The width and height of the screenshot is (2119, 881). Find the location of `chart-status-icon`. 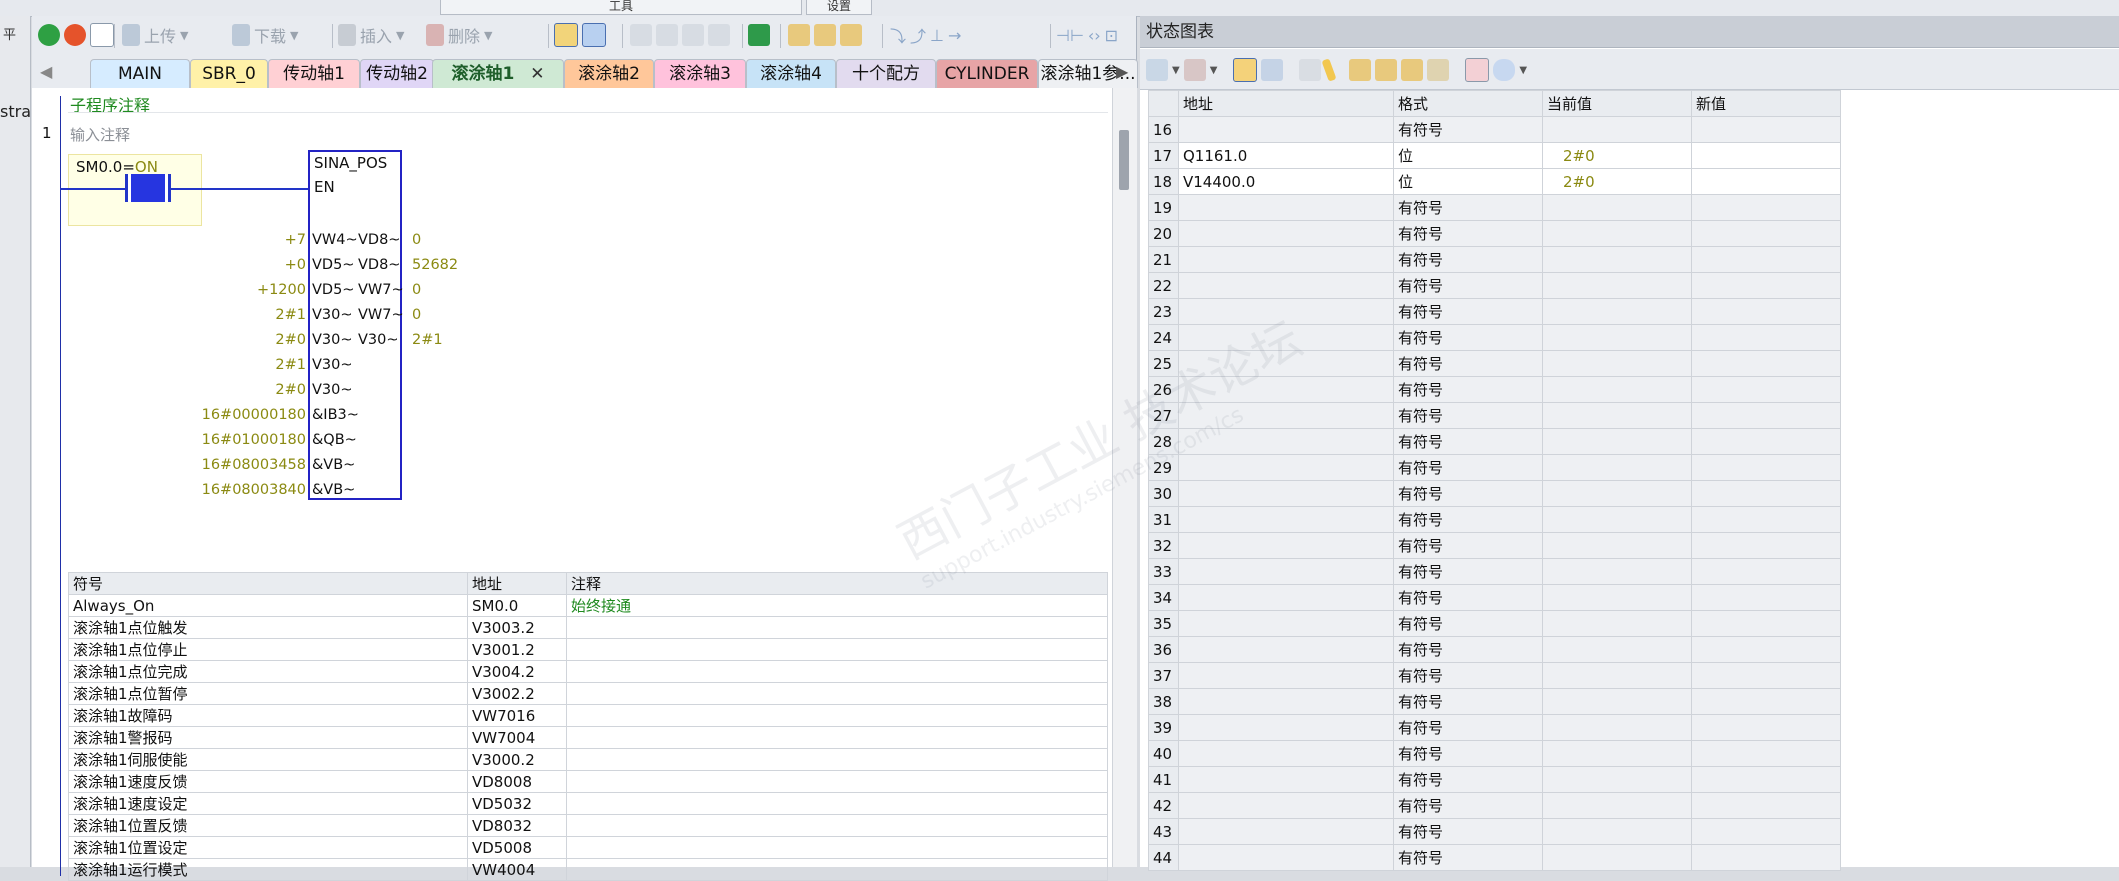

chart-status-icon is located at coordinates (1245, 70).